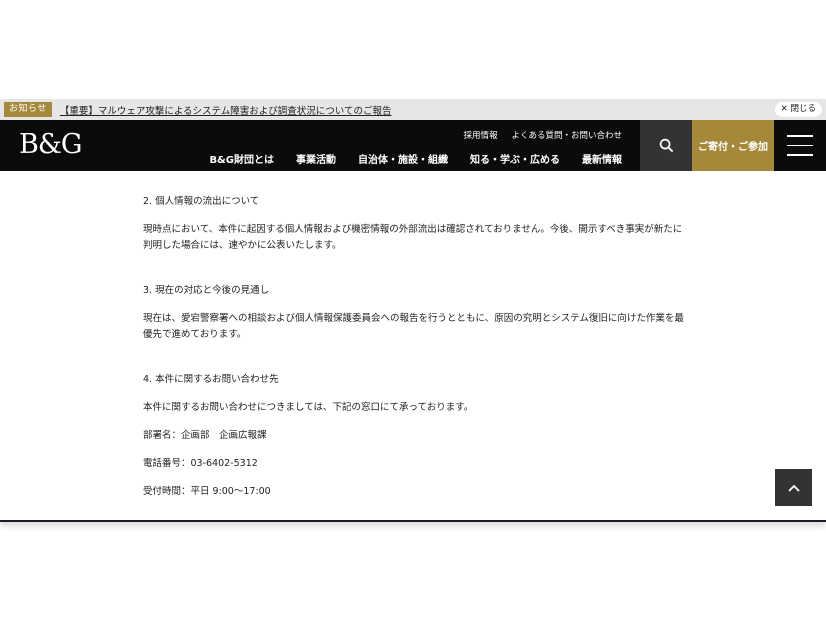 The height and width of the screenshot is (620, 826). What do you see at coordinates (28, 109) in the screenshot?
I see `notice-badge: お知らせ` at bounding box center [28, 109].